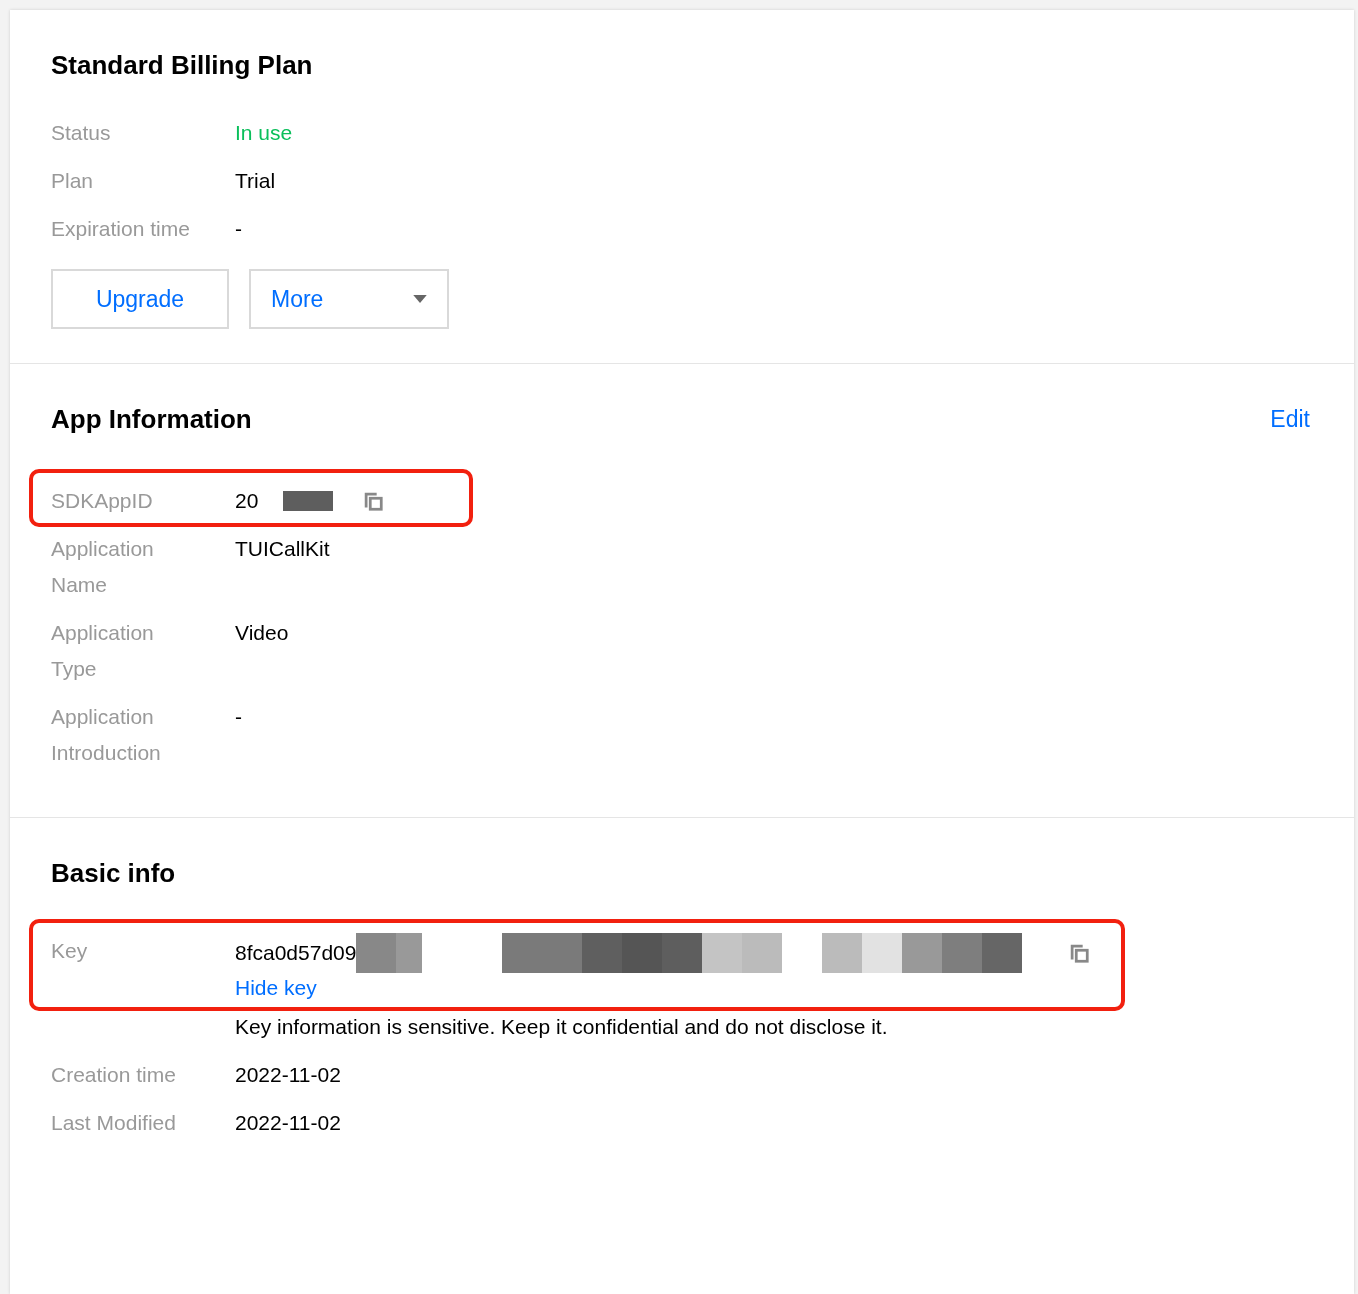  Describe the element at coordinates (247, 501) in the screenshot. I see `field-value: 20` at that location.